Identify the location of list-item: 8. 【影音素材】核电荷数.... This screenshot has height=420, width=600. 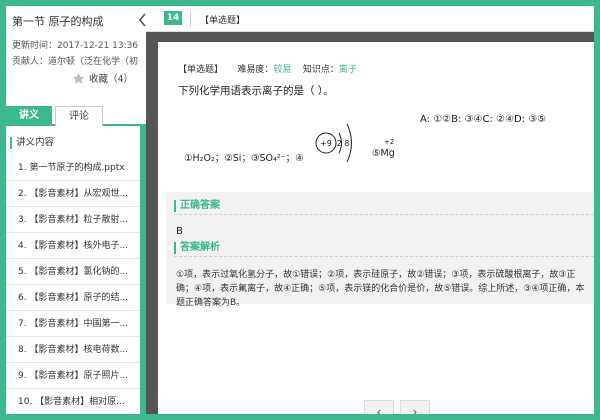
(73, 350).